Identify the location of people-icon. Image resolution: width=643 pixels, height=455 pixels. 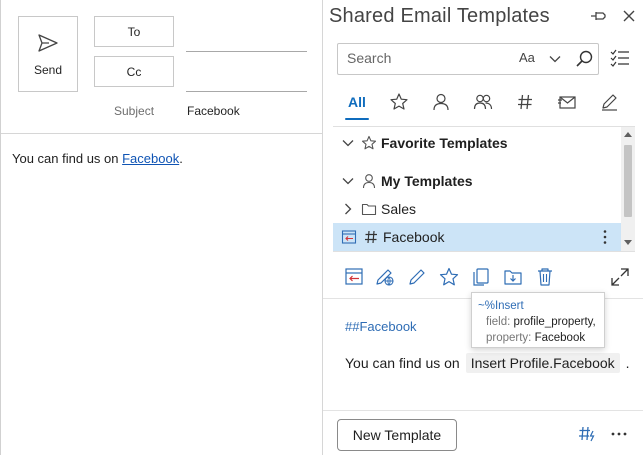
(483, 102).